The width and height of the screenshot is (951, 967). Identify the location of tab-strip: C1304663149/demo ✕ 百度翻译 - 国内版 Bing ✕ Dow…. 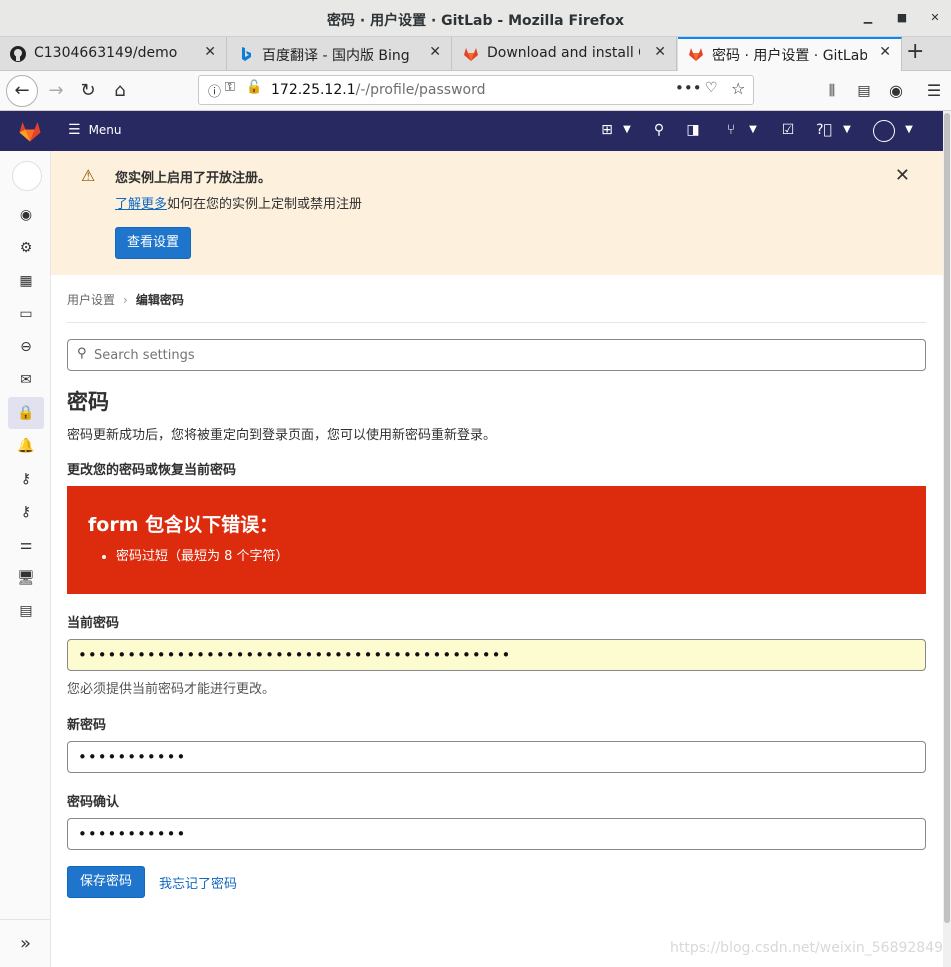
(475, 54).